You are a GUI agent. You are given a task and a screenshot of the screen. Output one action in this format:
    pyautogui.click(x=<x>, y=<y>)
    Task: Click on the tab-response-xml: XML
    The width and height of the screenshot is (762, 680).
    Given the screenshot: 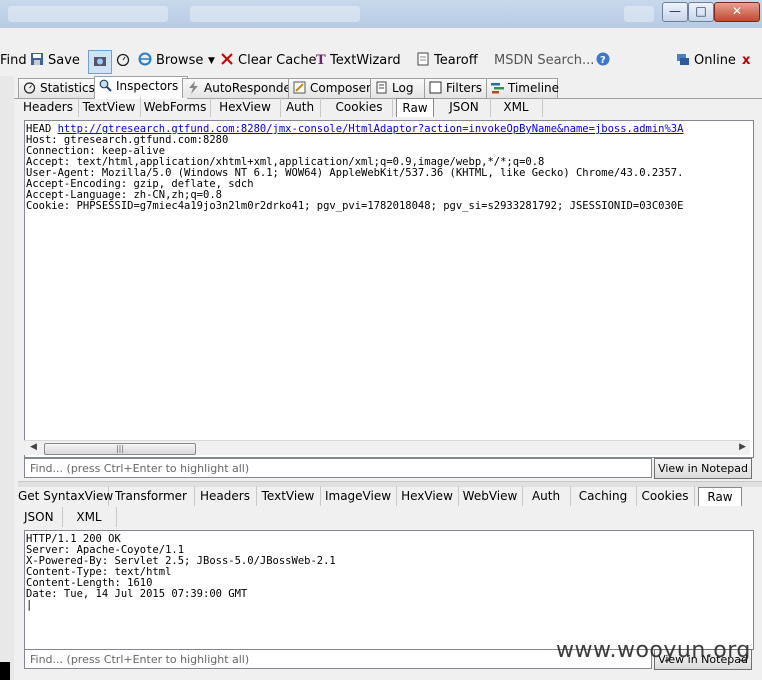 What is the action you would take?
    pyautogui.click(x=89, y=517)
    